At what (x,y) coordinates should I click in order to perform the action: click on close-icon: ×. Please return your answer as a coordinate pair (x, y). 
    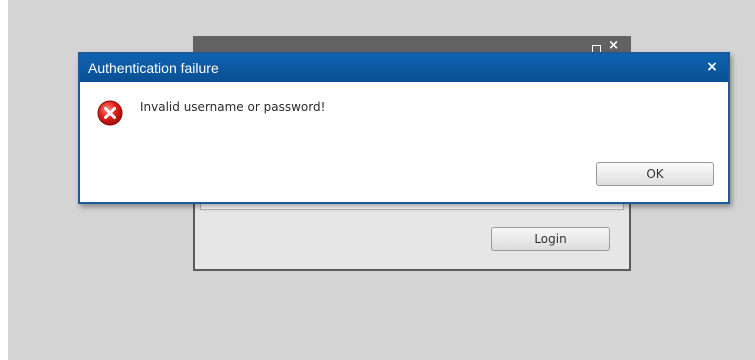
    Looking at the image, I should click on (613, 45).